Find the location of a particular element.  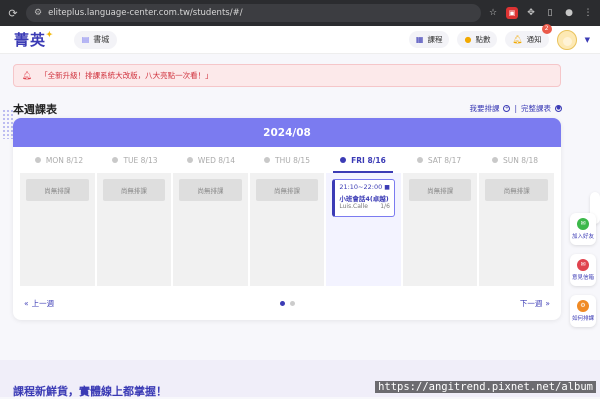

add-friend-button: ✉ 加入好友 is located at coordinates (583, 229).